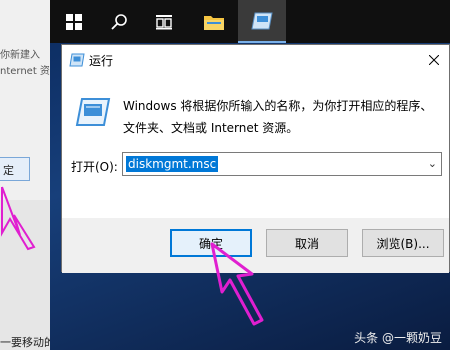 The height and width of the screenshot is (350, 450). What do you see at coordinates (211, 128) in the screenshot?
I see `description-line2: 文件夹、文档或 Internet 资源。` at bounding box center [211, 128].